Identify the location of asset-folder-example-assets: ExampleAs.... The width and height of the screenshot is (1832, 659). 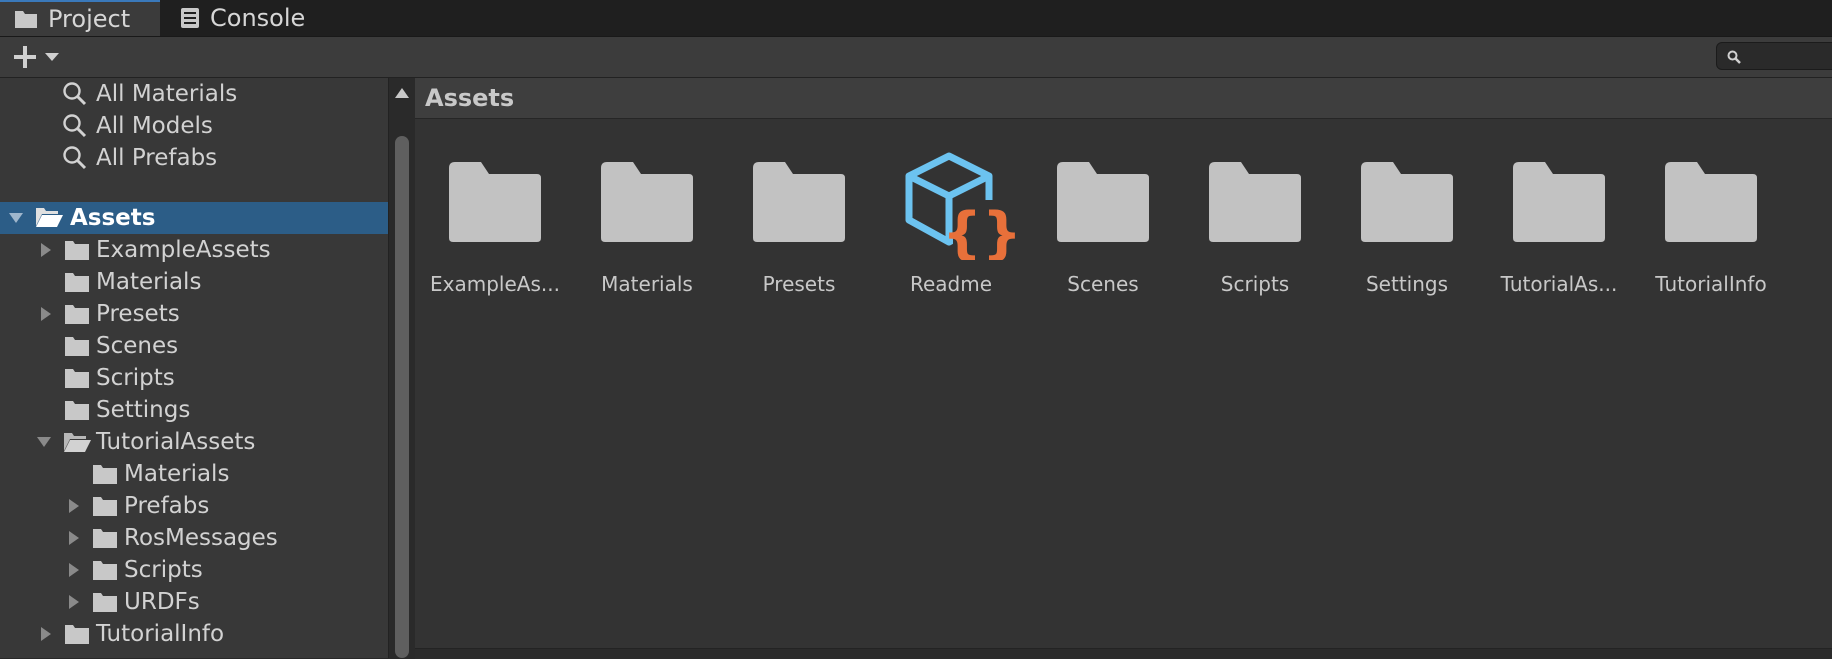
(495, 223).